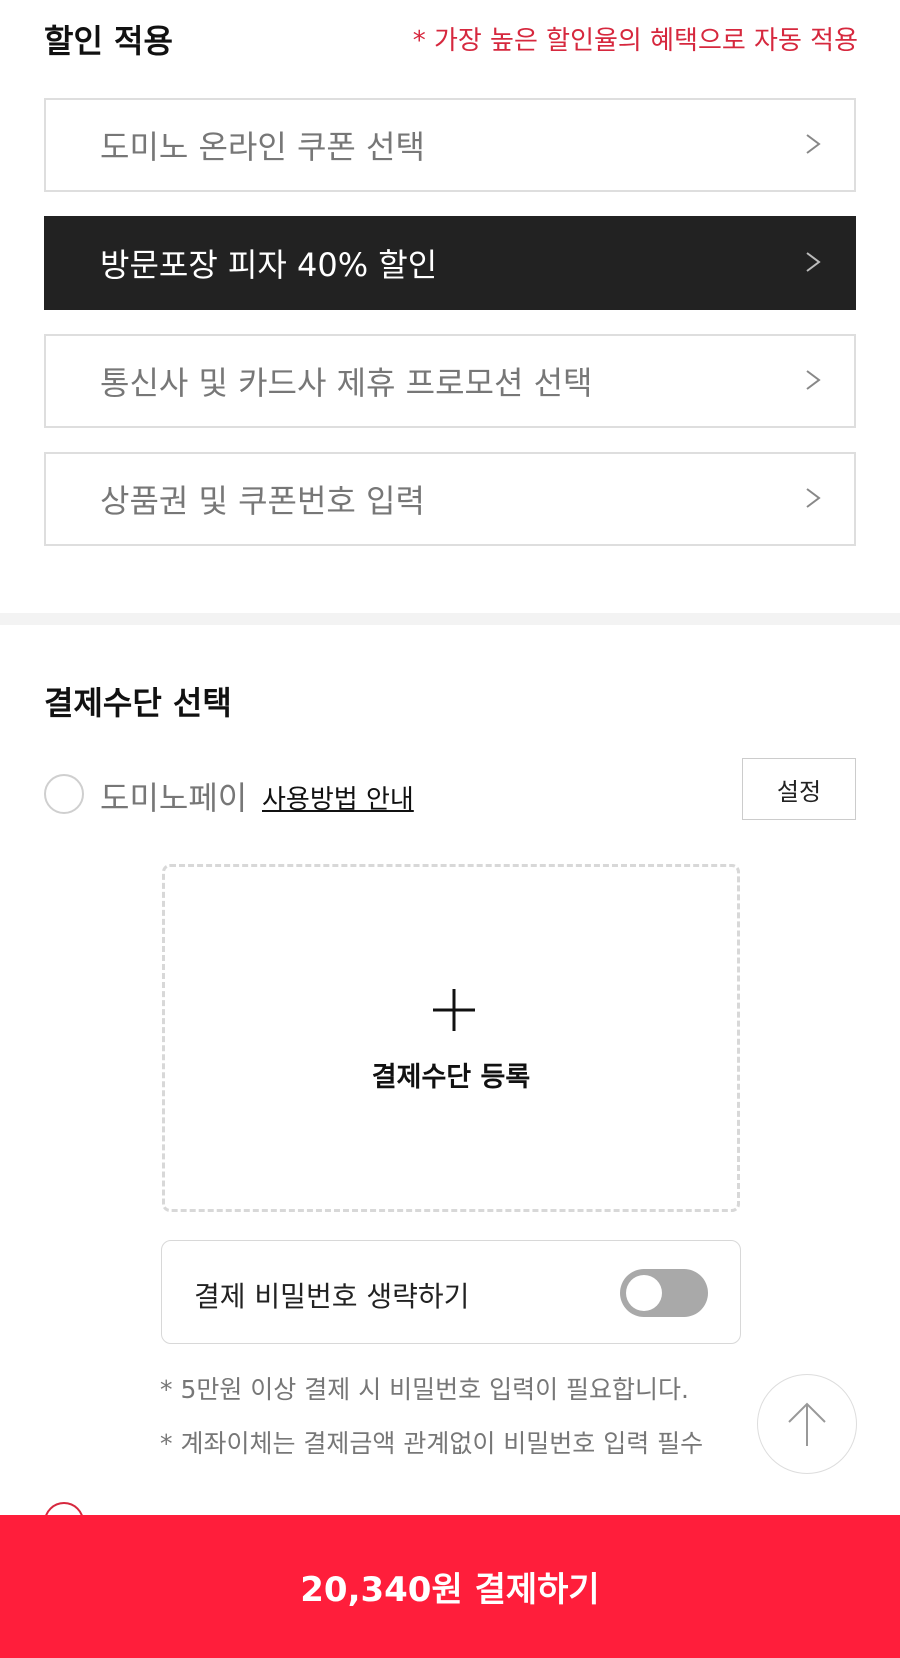 Image resolution: width=900 pixels, height=1658 pixels. What do you see at coordinates (262, 501) in the screenshot?
I see `discount-option-label: 상품권 및 쿠폰번호 입력` at bounding box center [262, 501].